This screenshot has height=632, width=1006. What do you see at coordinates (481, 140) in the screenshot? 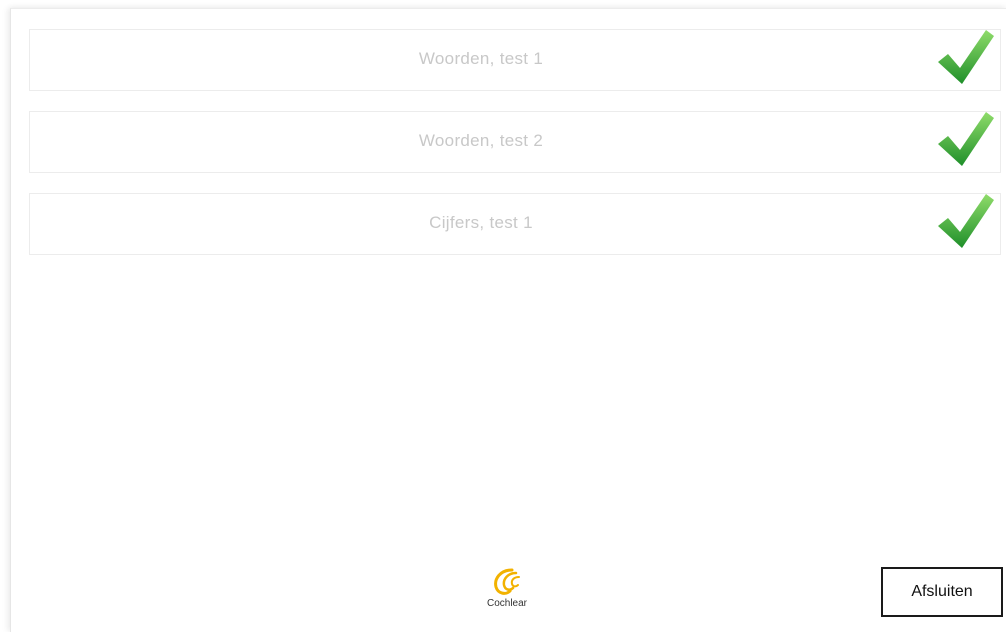
I see `test-label: Woorden, test 2` at bounding box center [481, 140].